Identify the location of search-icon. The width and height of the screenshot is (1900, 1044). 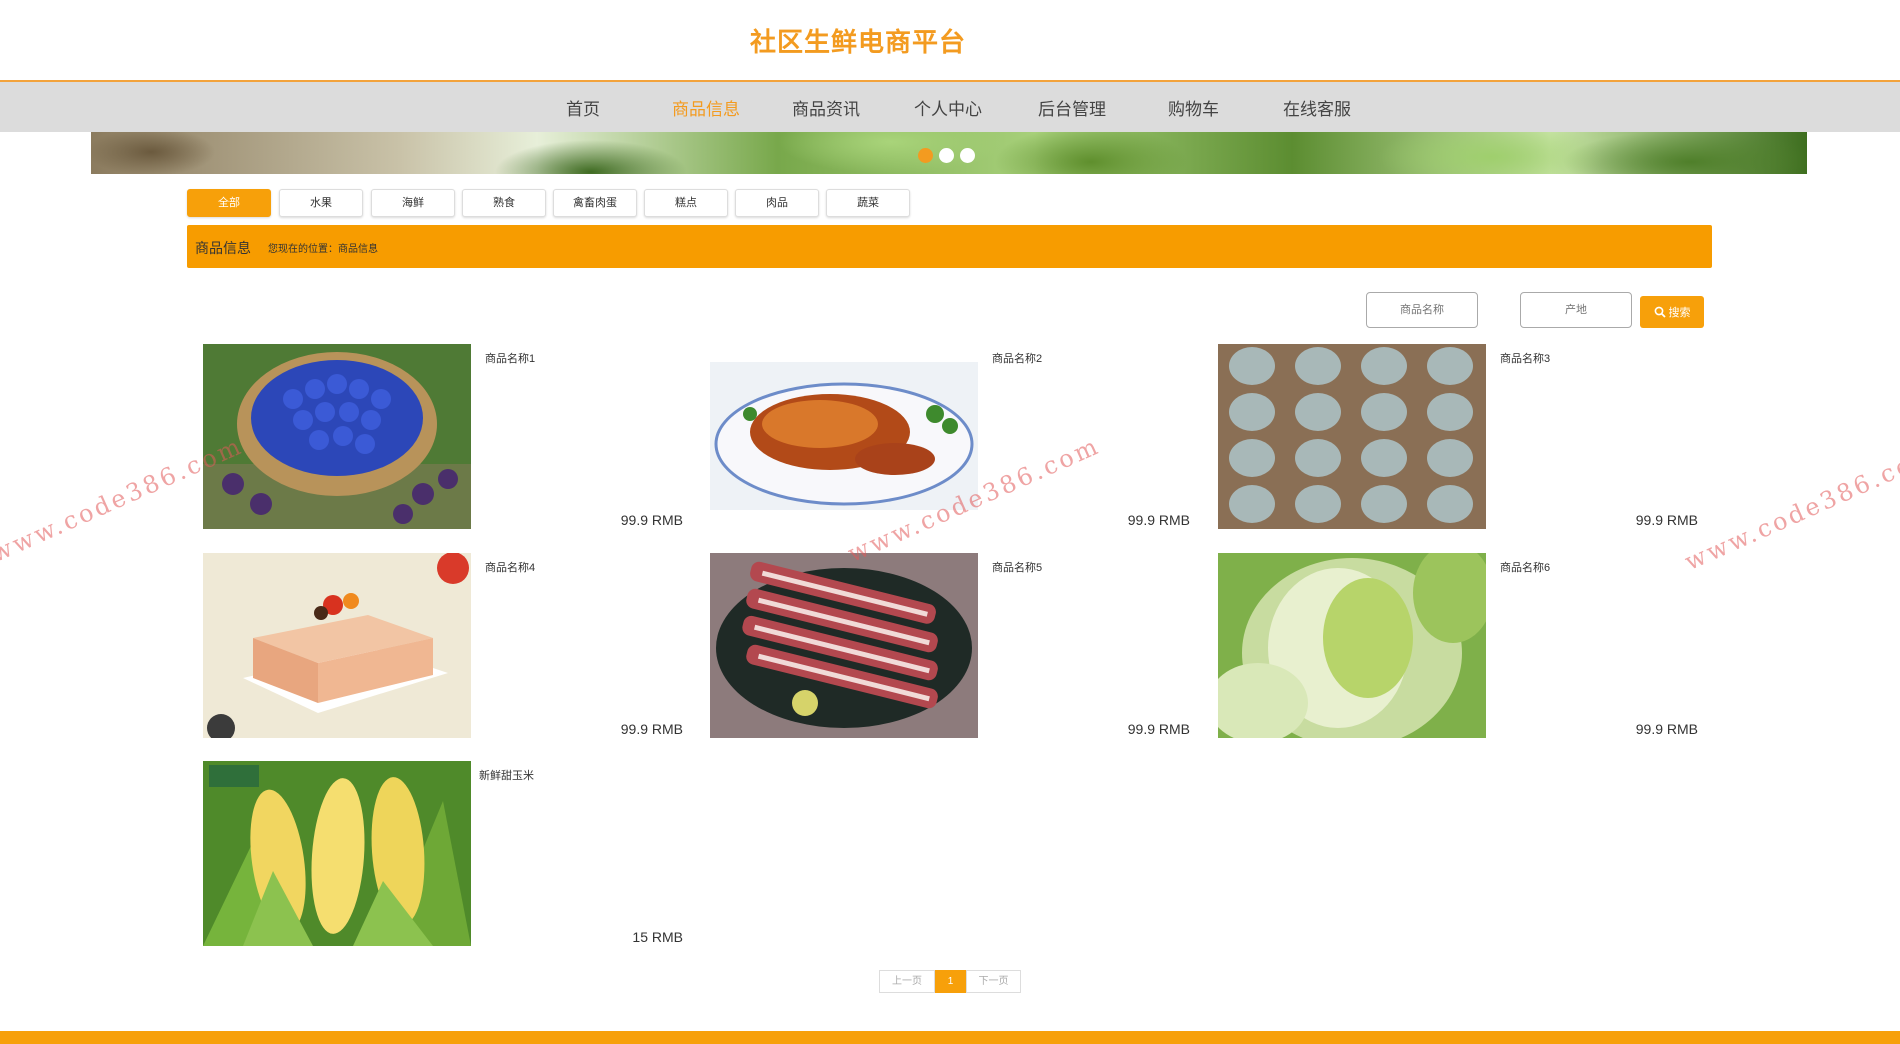
(1660, 312).